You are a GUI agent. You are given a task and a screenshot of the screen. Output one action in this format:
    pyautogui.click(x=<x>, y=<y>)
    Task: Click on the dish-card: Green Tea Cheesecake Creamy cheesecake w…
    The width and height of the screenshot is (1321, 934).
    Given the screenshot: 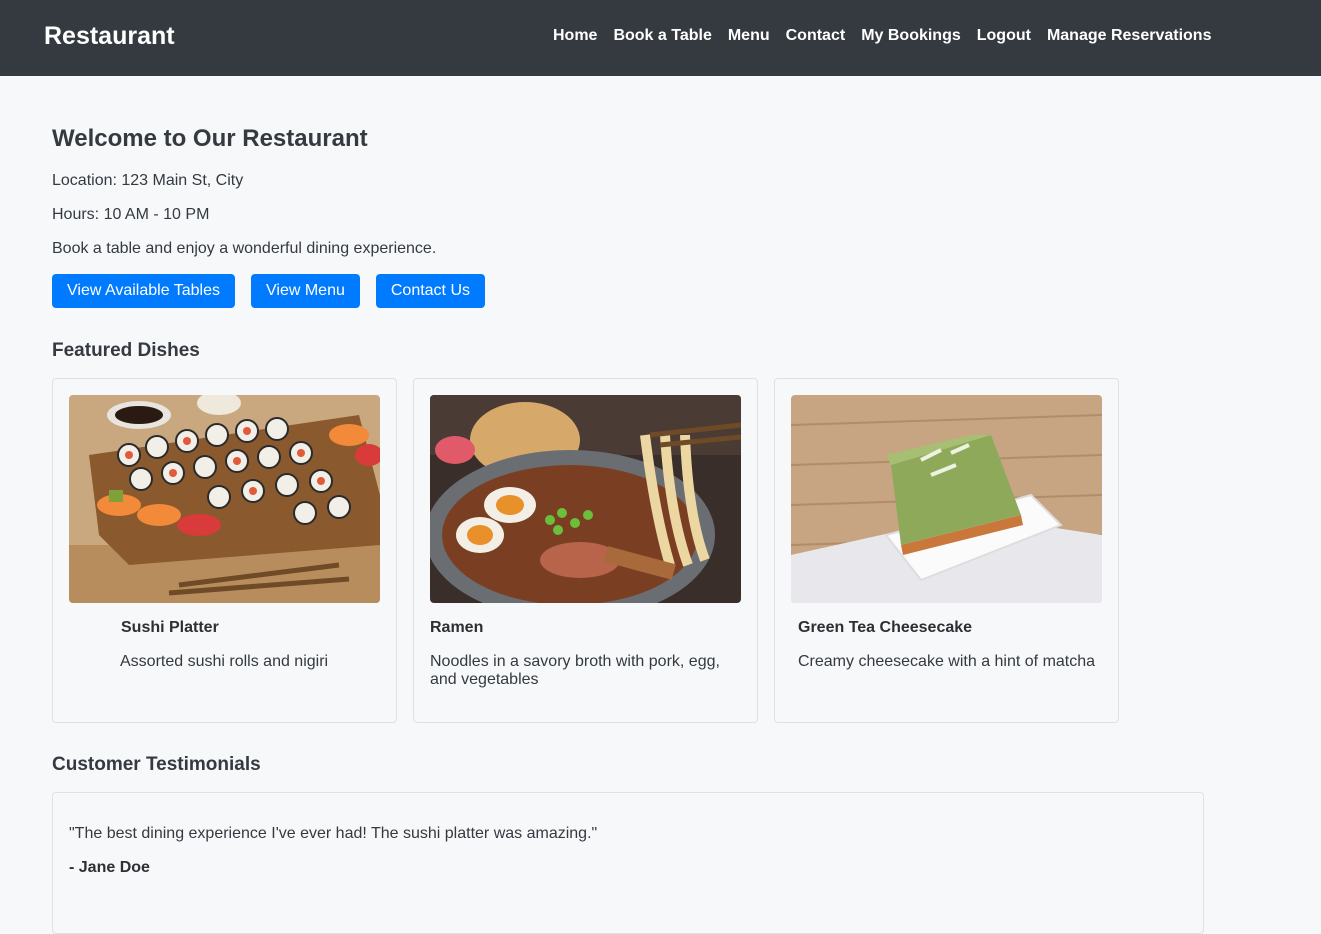 What is the action you would take?
    pyautogui.click(x=946, y=550)
    